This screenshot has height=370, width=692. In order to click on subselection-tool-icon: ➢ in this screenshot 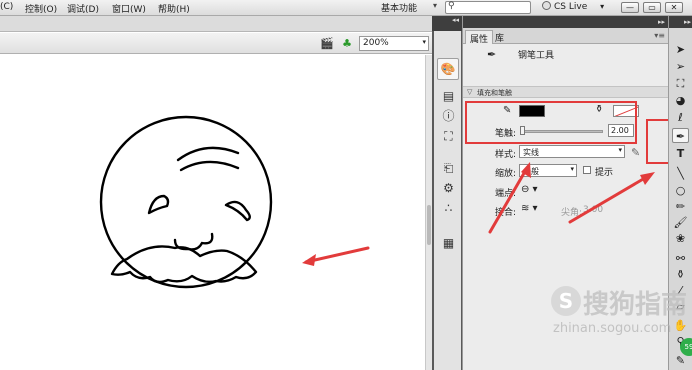, I will do `click(680, 66)`.